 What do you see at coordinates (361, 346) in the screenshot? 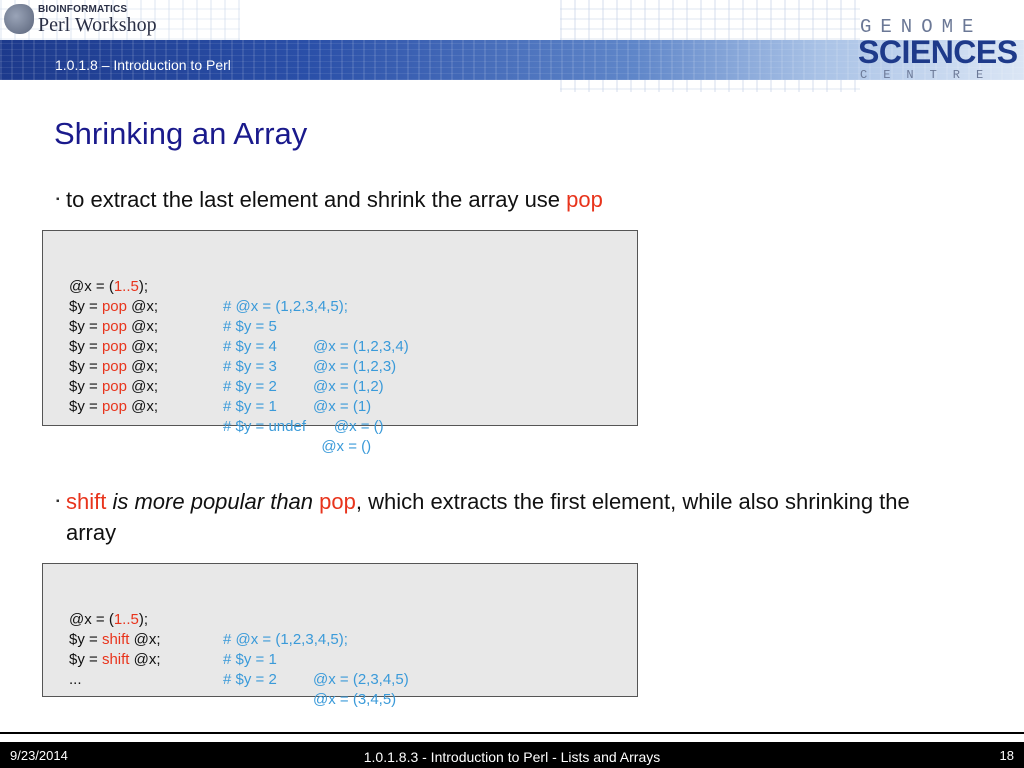
I see `code-comment: @x = (1,2,3,4)` at bounding box center [361, 346].